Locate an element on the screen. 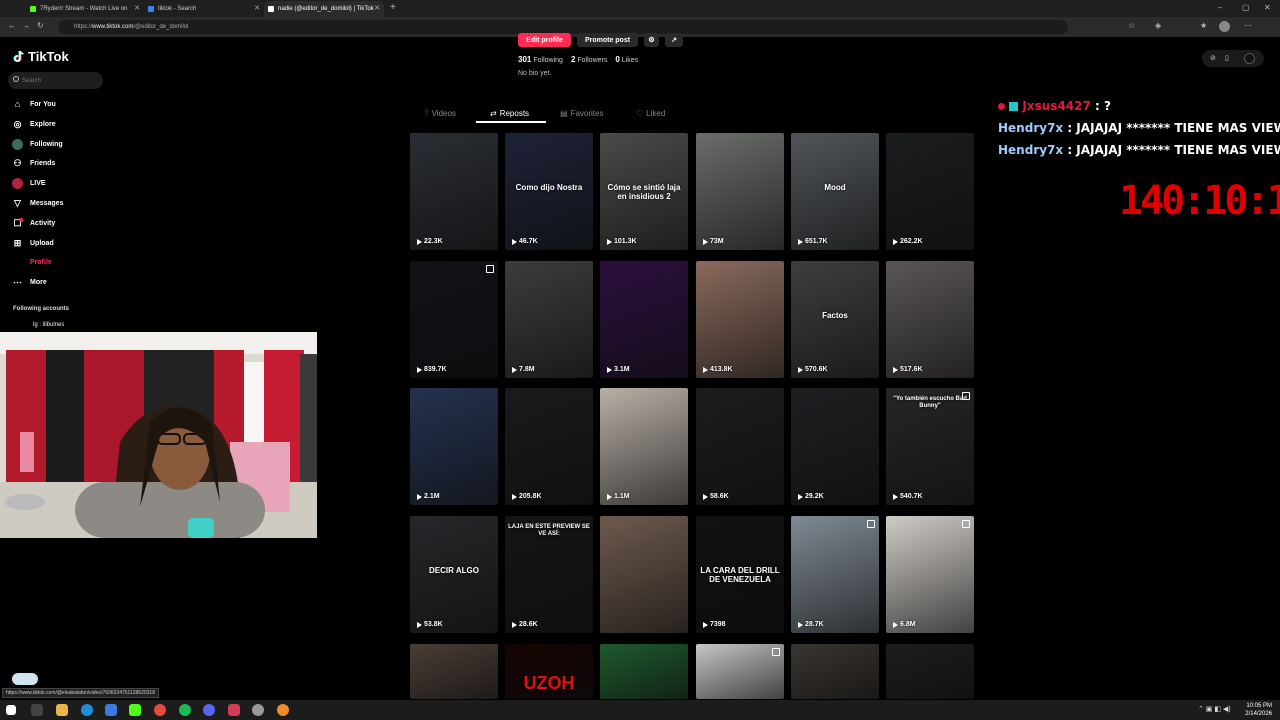 This screenshot has width=1280, height=720. tab-favorites: ▤ Favorites is located at coordinates (581, 113).